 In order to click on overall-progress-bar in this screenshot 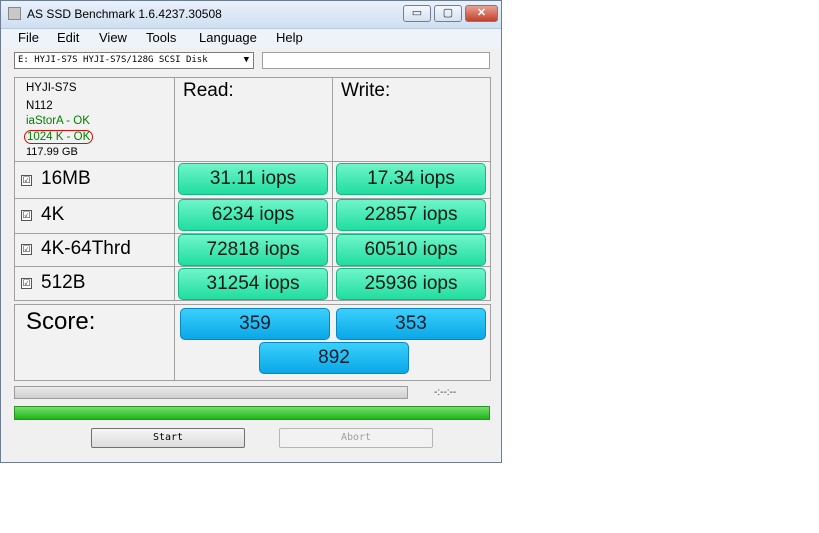, I will do `click(252, 413)`.